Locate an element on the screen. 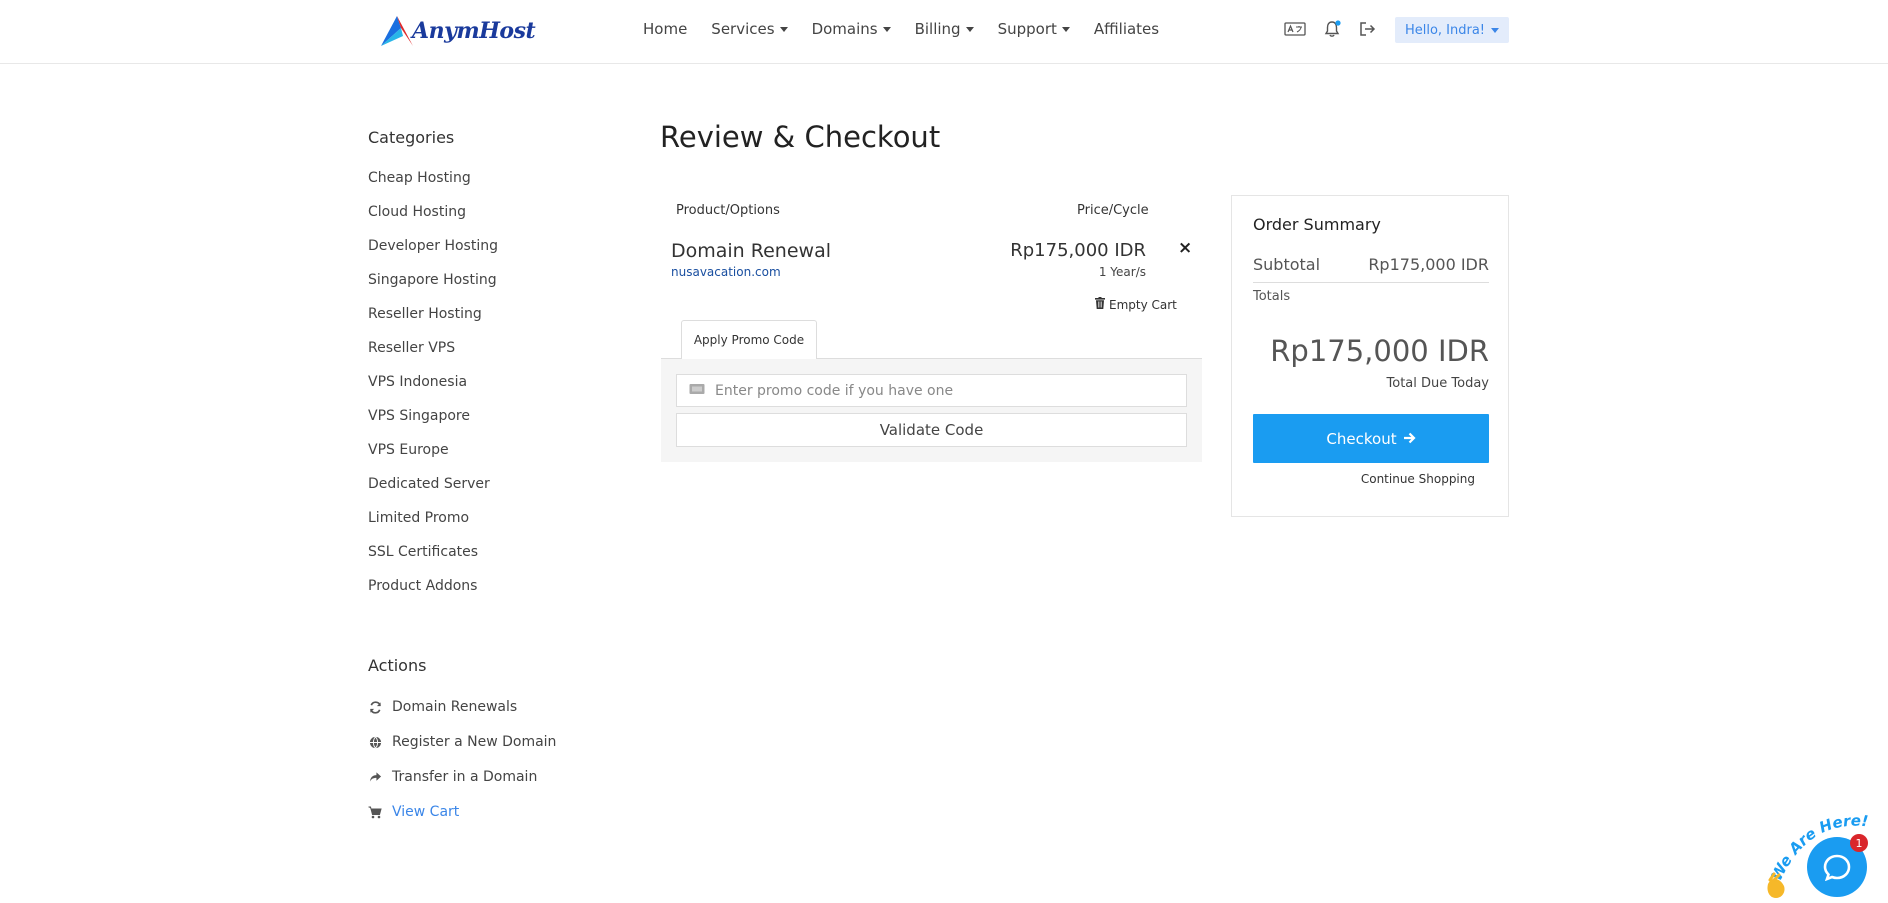 This screenshot has width=1888, height=903. action-domain-renewals: Domain Renewals is located at coordinates (462, 714).